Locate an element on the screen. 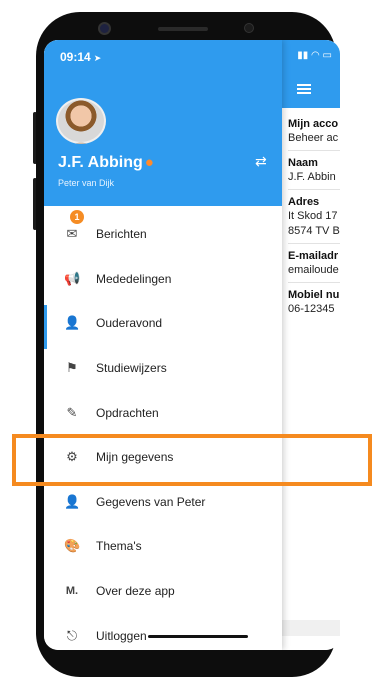 The height and width of the screenshot is (682, 372). menu-item-opdrachten: ✎ Opdrachten is located at coordinates (163, 412).